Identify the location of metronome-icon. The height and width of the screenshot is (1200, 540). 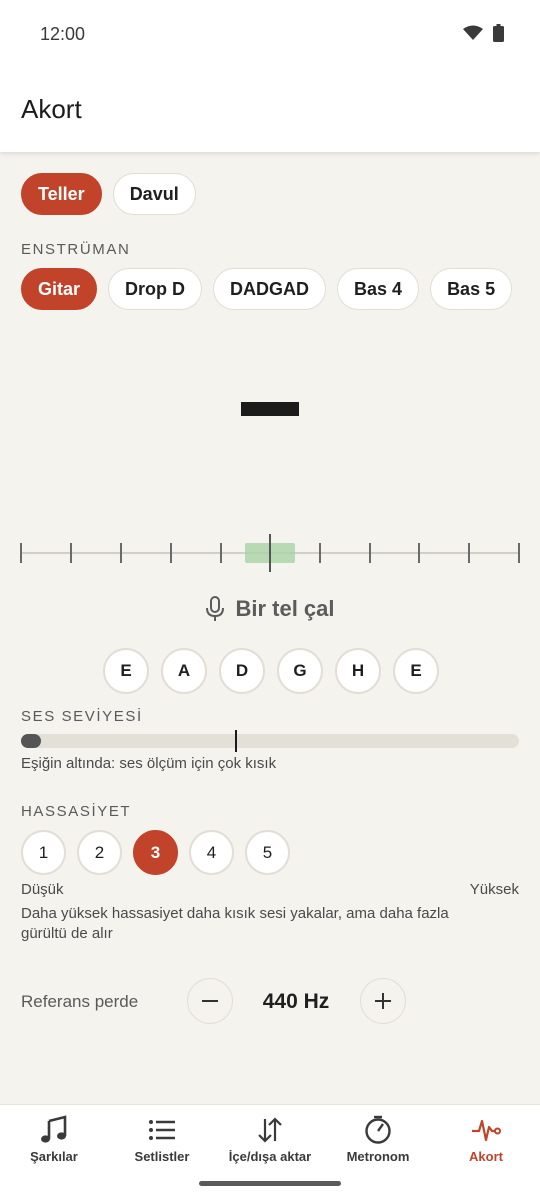
(378, 1129).